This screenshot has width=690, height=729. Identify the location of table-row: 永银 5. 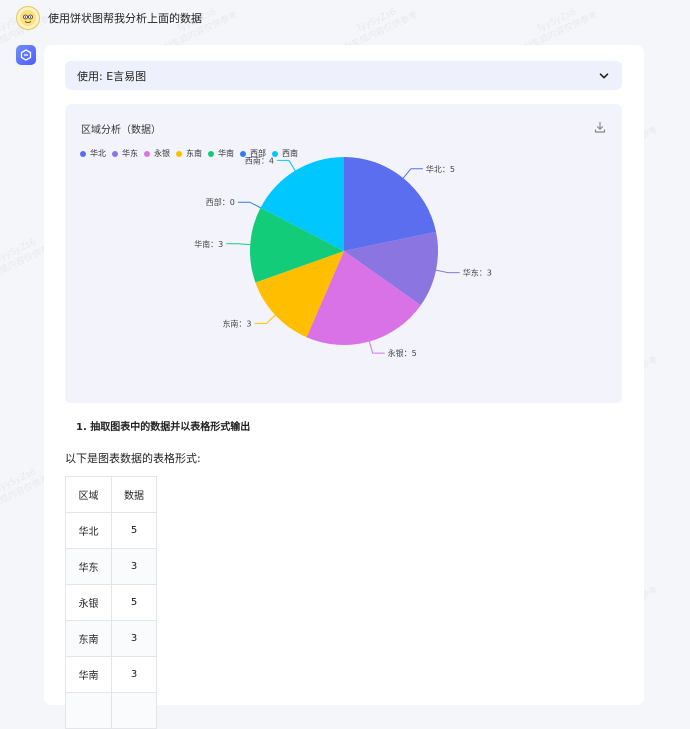
(111, 602).